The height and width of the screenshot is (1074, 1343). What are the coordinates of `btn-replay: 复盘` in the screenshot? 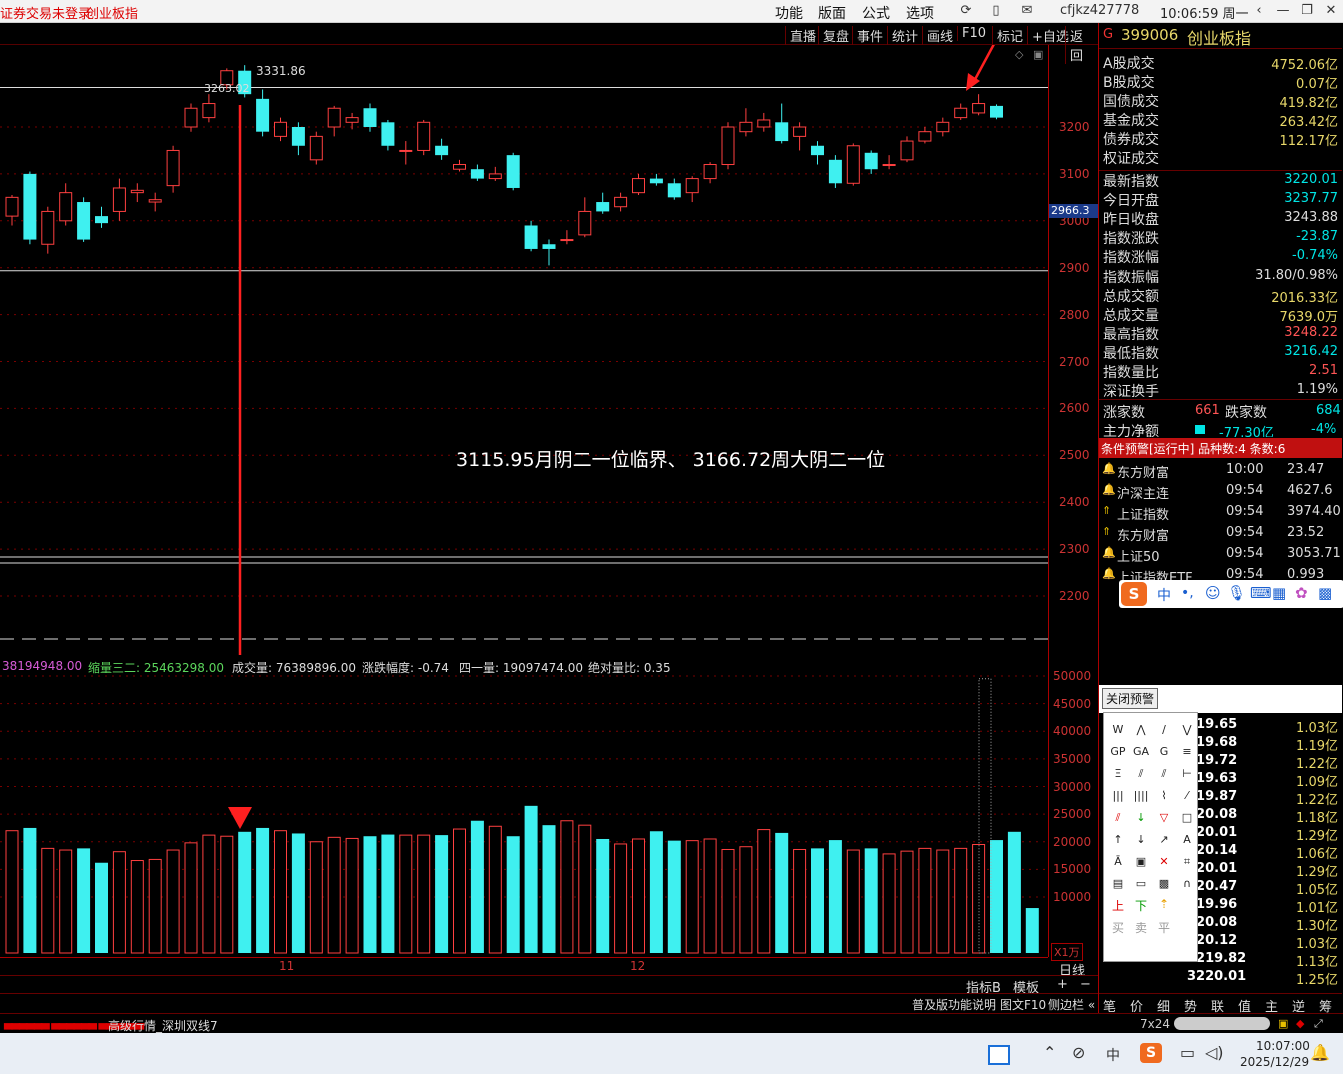 It's located at (835, 35).